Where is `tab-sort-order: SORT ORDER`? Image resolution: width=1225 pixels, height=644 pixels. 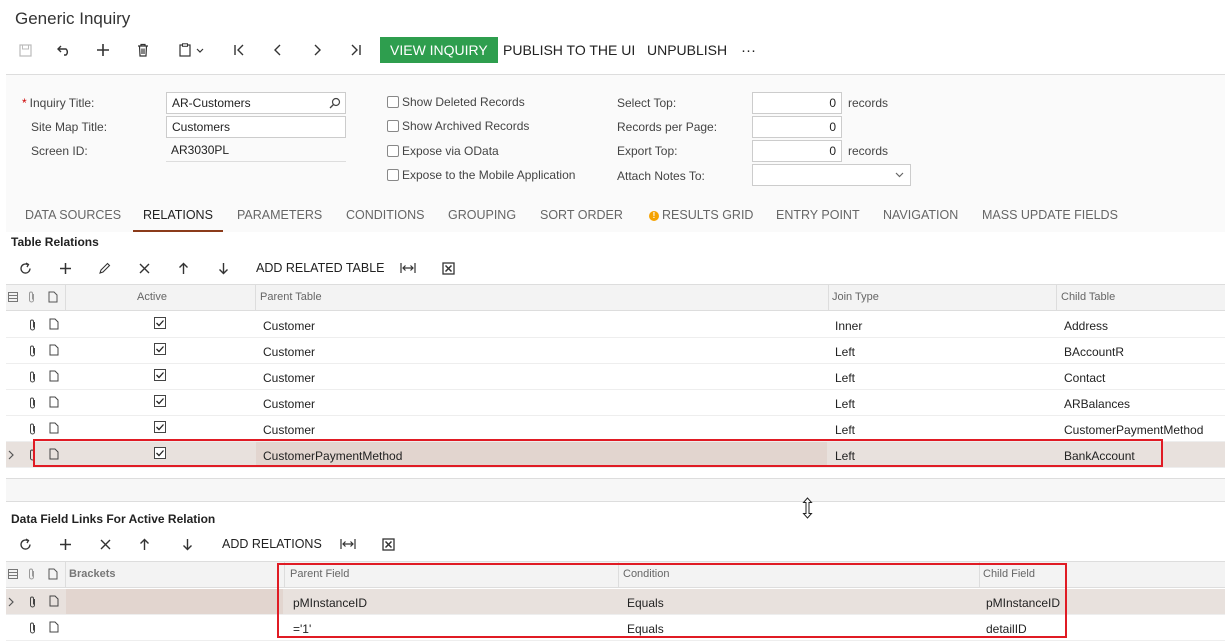 tab-sort-order: SORT ORDER is located at coordinates (581, 219).